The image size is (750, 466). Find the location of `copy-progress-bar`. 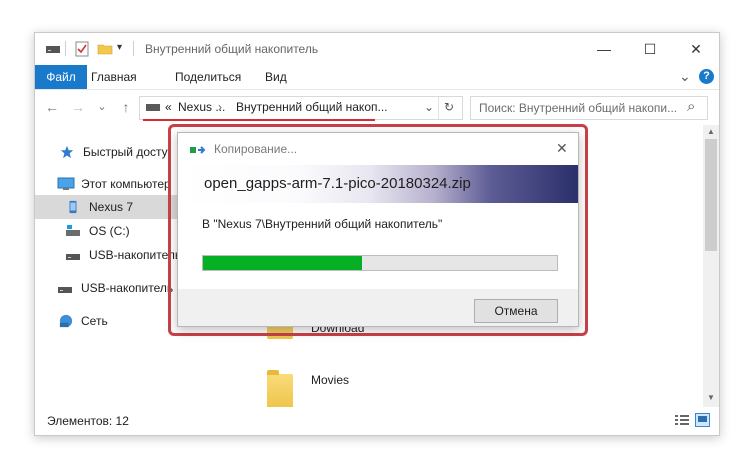

copy-progress-bar is located at coordinates (380, 263).